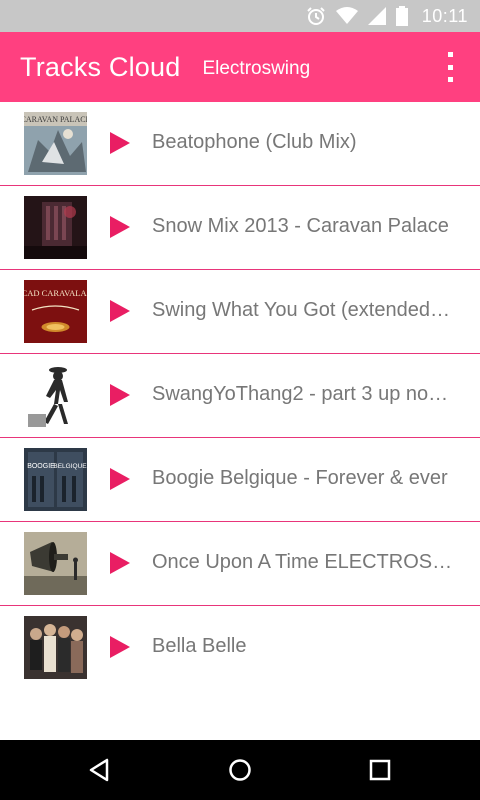  What do you see at coordinates (254, 142) in the screenshot?
I see `track-title: Beatophone (Club Mix)` at bounding box center [254, 142].